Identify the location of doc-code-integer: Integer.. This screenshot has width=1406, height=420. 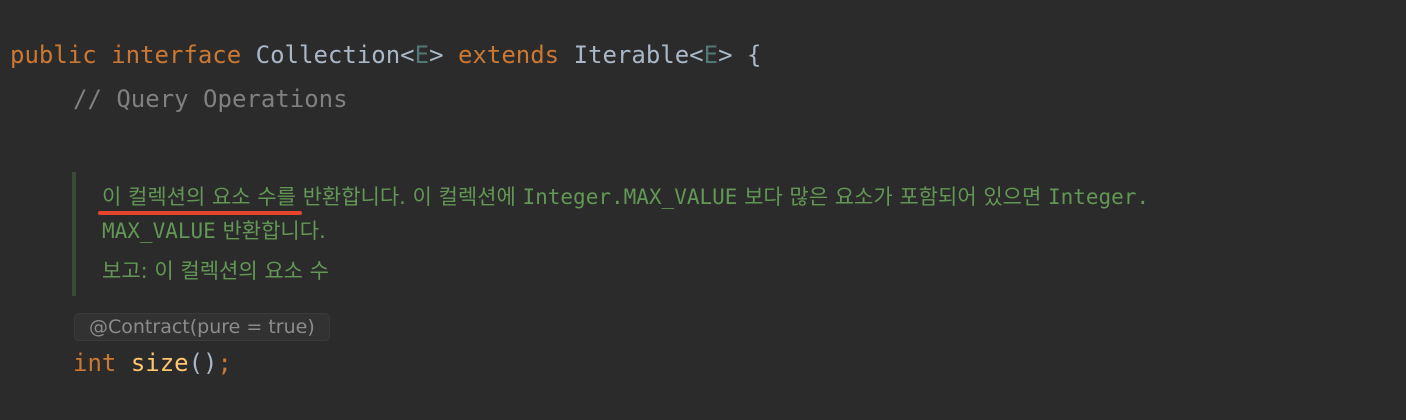
(1098, 197).